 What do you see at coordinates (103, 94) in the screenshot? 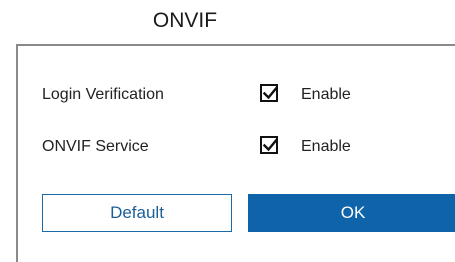
I see `login-verification-label: Login Verification` at bounding box center [103, 94].